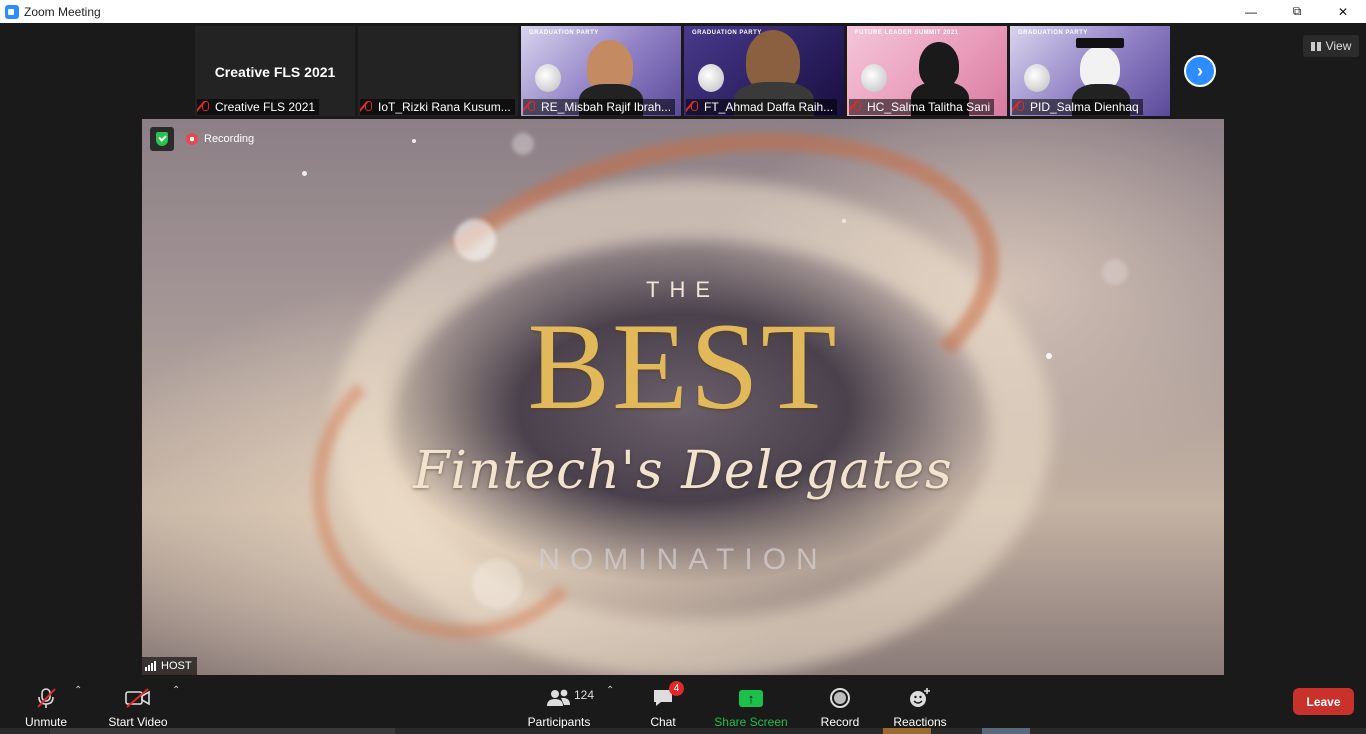 This screenshot has width=1366, height=734. What do you see at coordinates (1315, 46) in the screenshot?
I see `grid-view-icon` at bounding box center [1315, 46].